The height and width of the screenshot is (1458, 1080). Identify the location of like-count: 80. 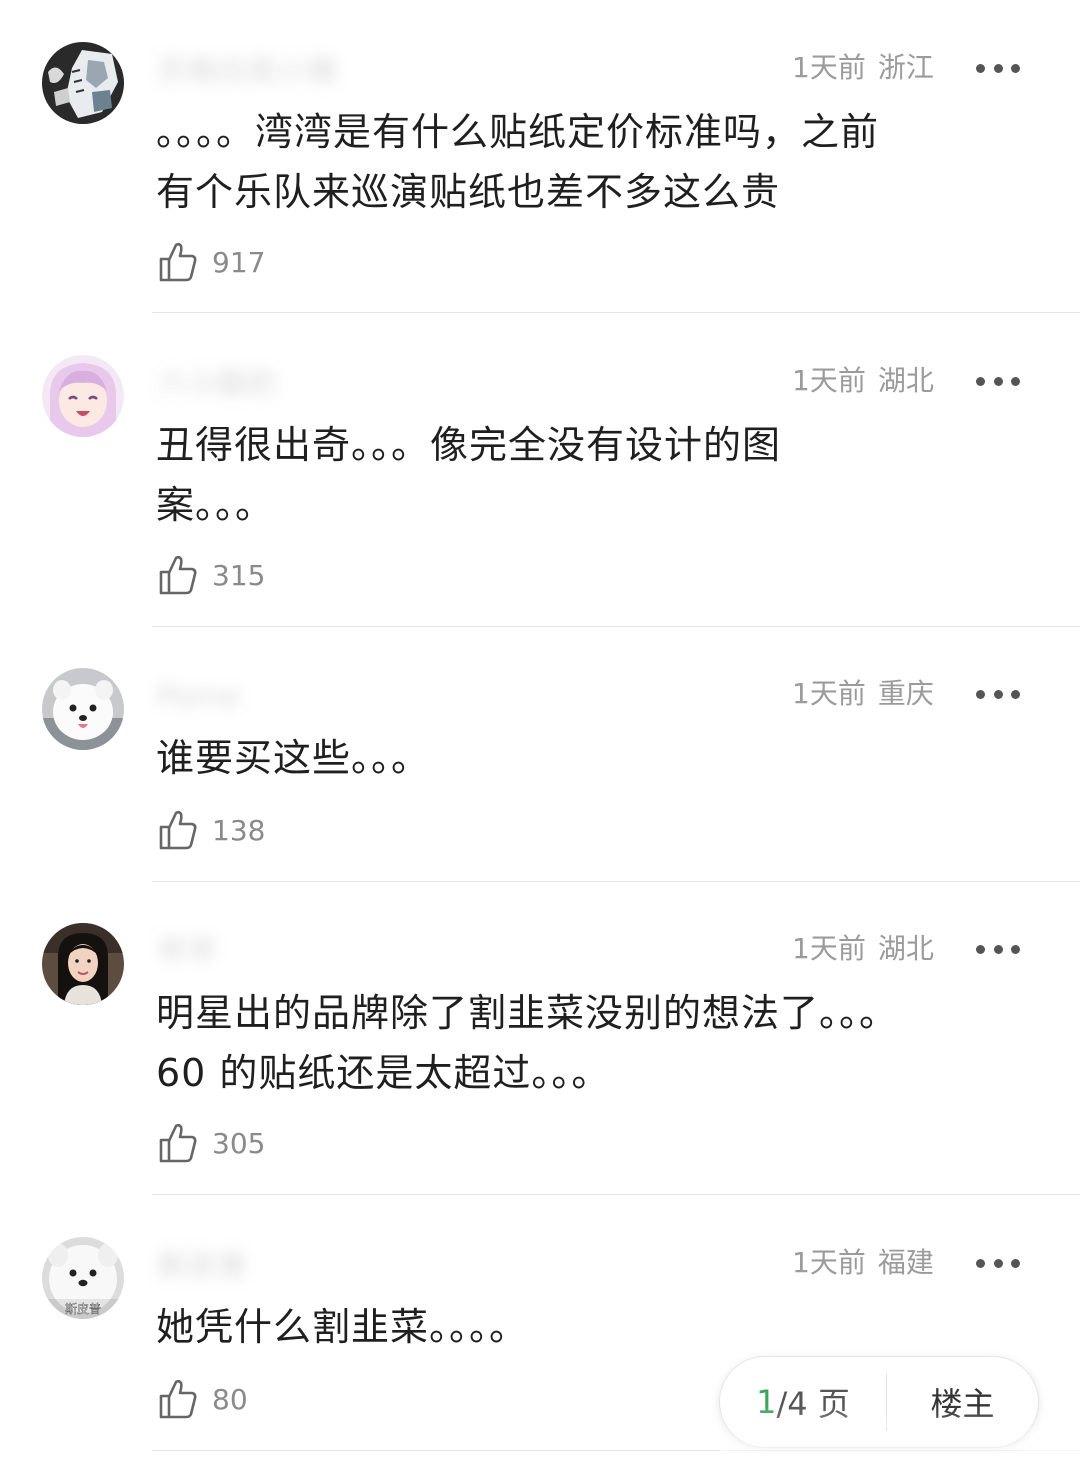
(230, 1399).